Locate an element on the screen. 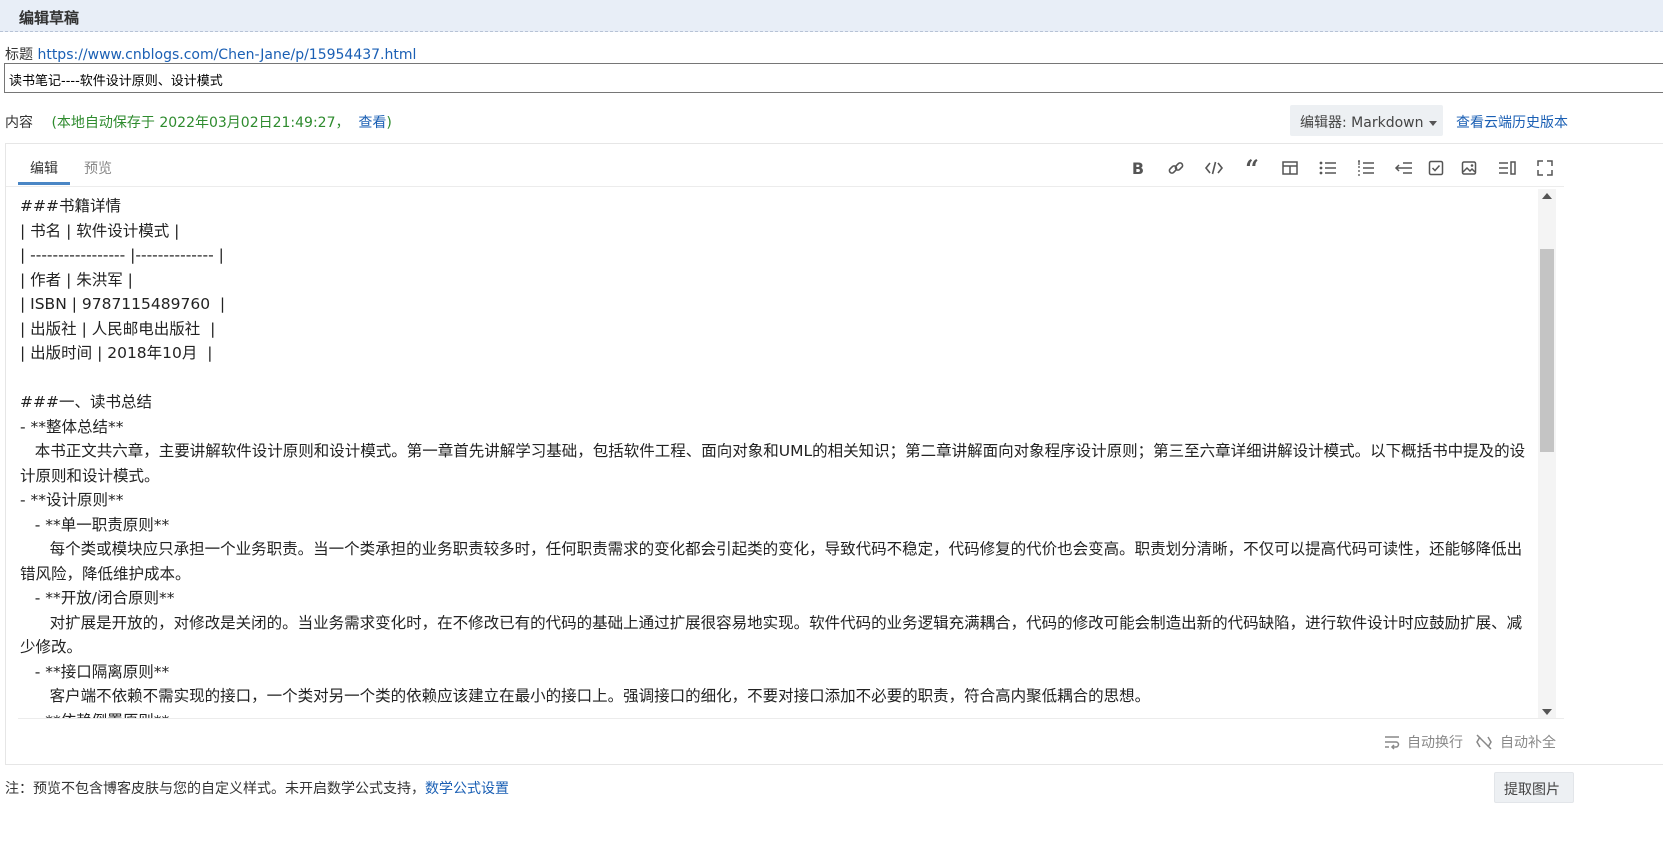  title-label: 标题 is located at coordinates (19, 55).